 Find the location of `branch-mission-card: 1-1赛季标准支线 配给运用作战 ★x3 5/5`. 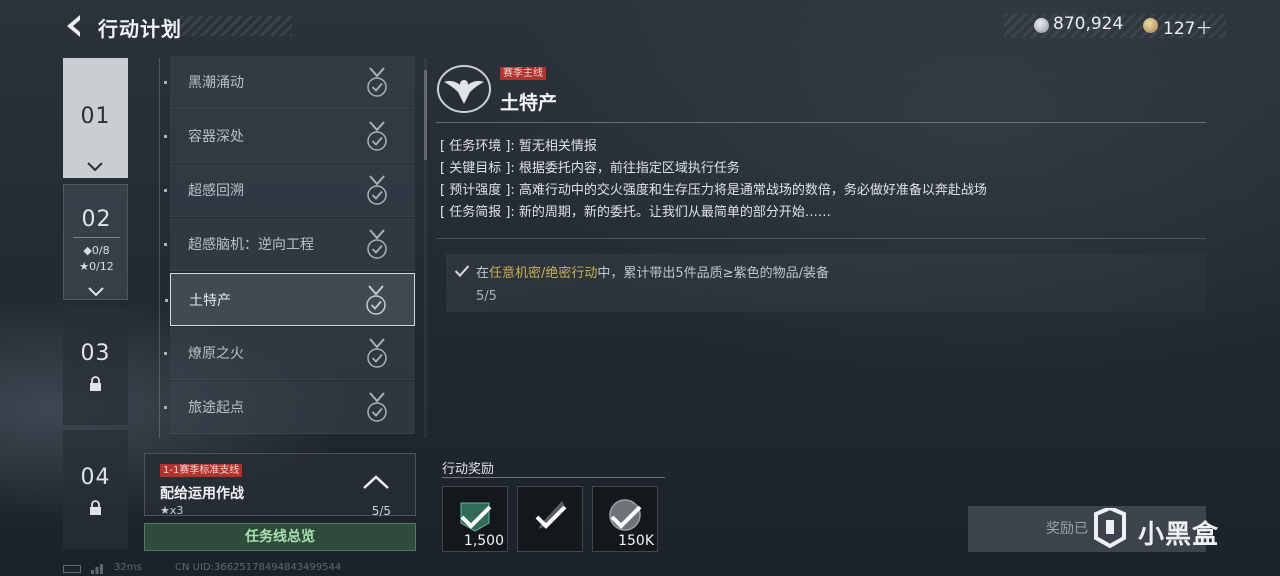

branch-mission-card: 1-1赛季标准支线 配给运用作战 ★x3 5/5 is located at coordinates (280, 485).